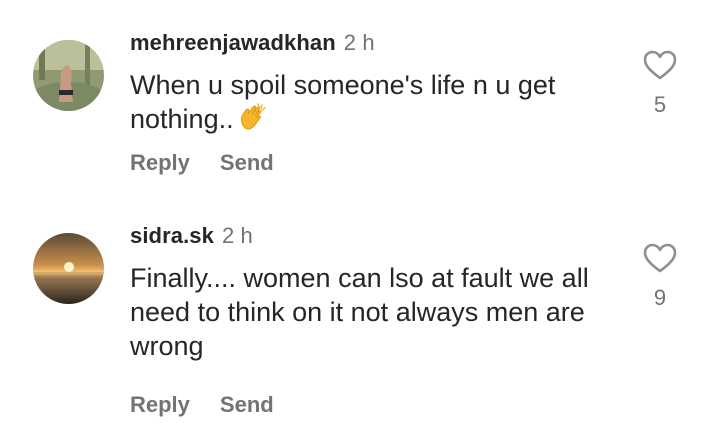 The width and height of the screenshot is (720, 446). What do you see at coordinates (160, 404) in the screenshot?
I see `reply-button: Reply` at bounding box center [160, 404].